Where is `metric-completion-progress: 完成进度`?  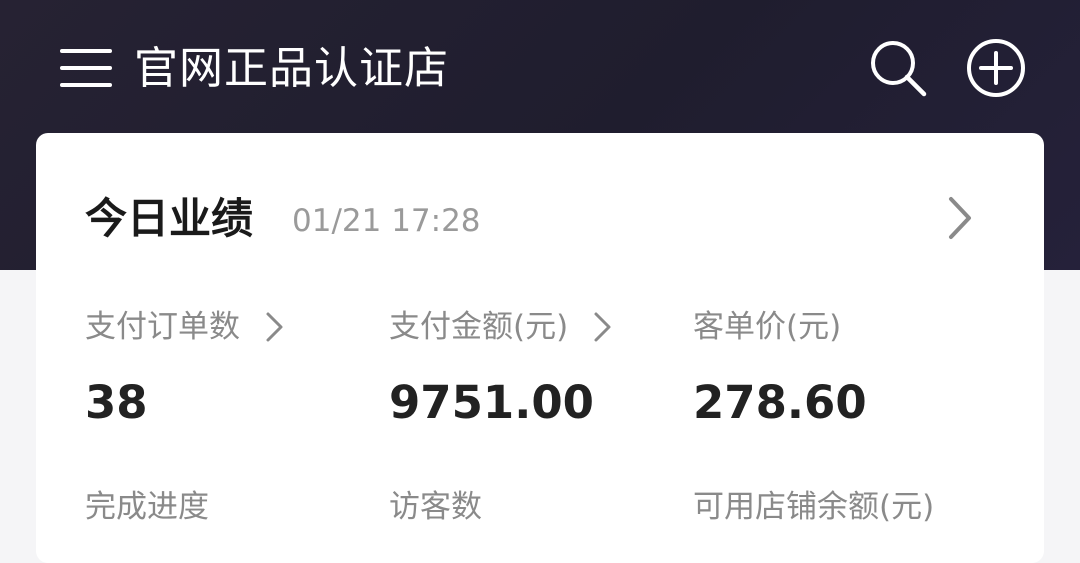
metric-completion-progress: 完成进度 is located at coordinates (147, 507).